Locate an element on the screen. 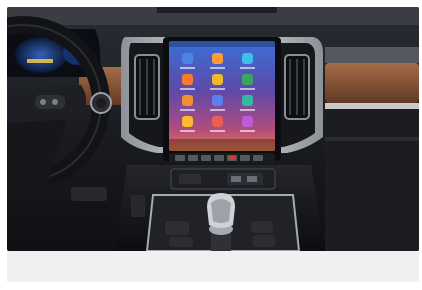 Image resolution: width=422 pixels, height=290 pixels. caption-strip is located at coordinates (213, 266).